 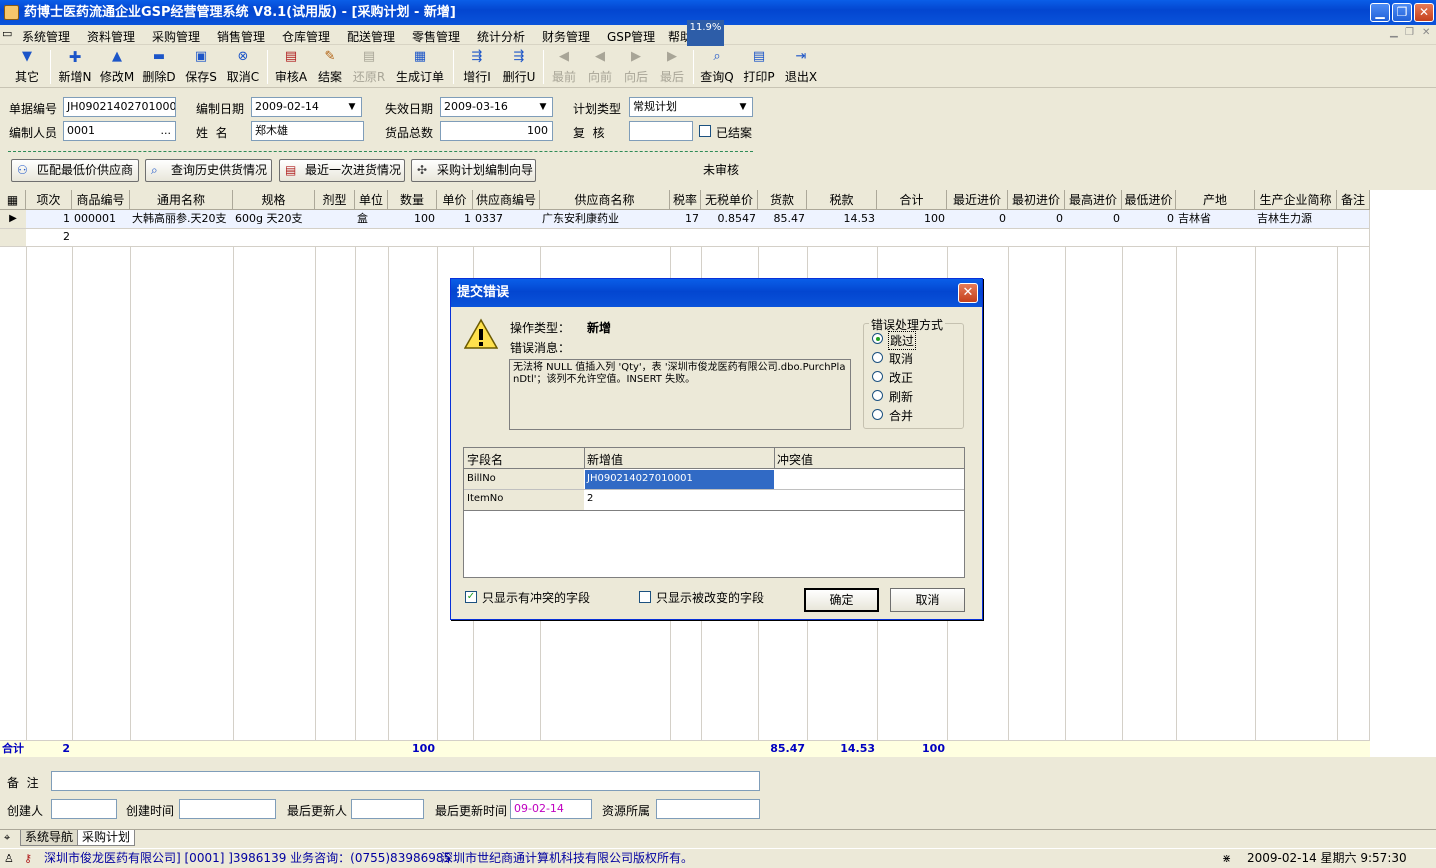 I want to click on col-header: 税款, so click(x=842, y=200).